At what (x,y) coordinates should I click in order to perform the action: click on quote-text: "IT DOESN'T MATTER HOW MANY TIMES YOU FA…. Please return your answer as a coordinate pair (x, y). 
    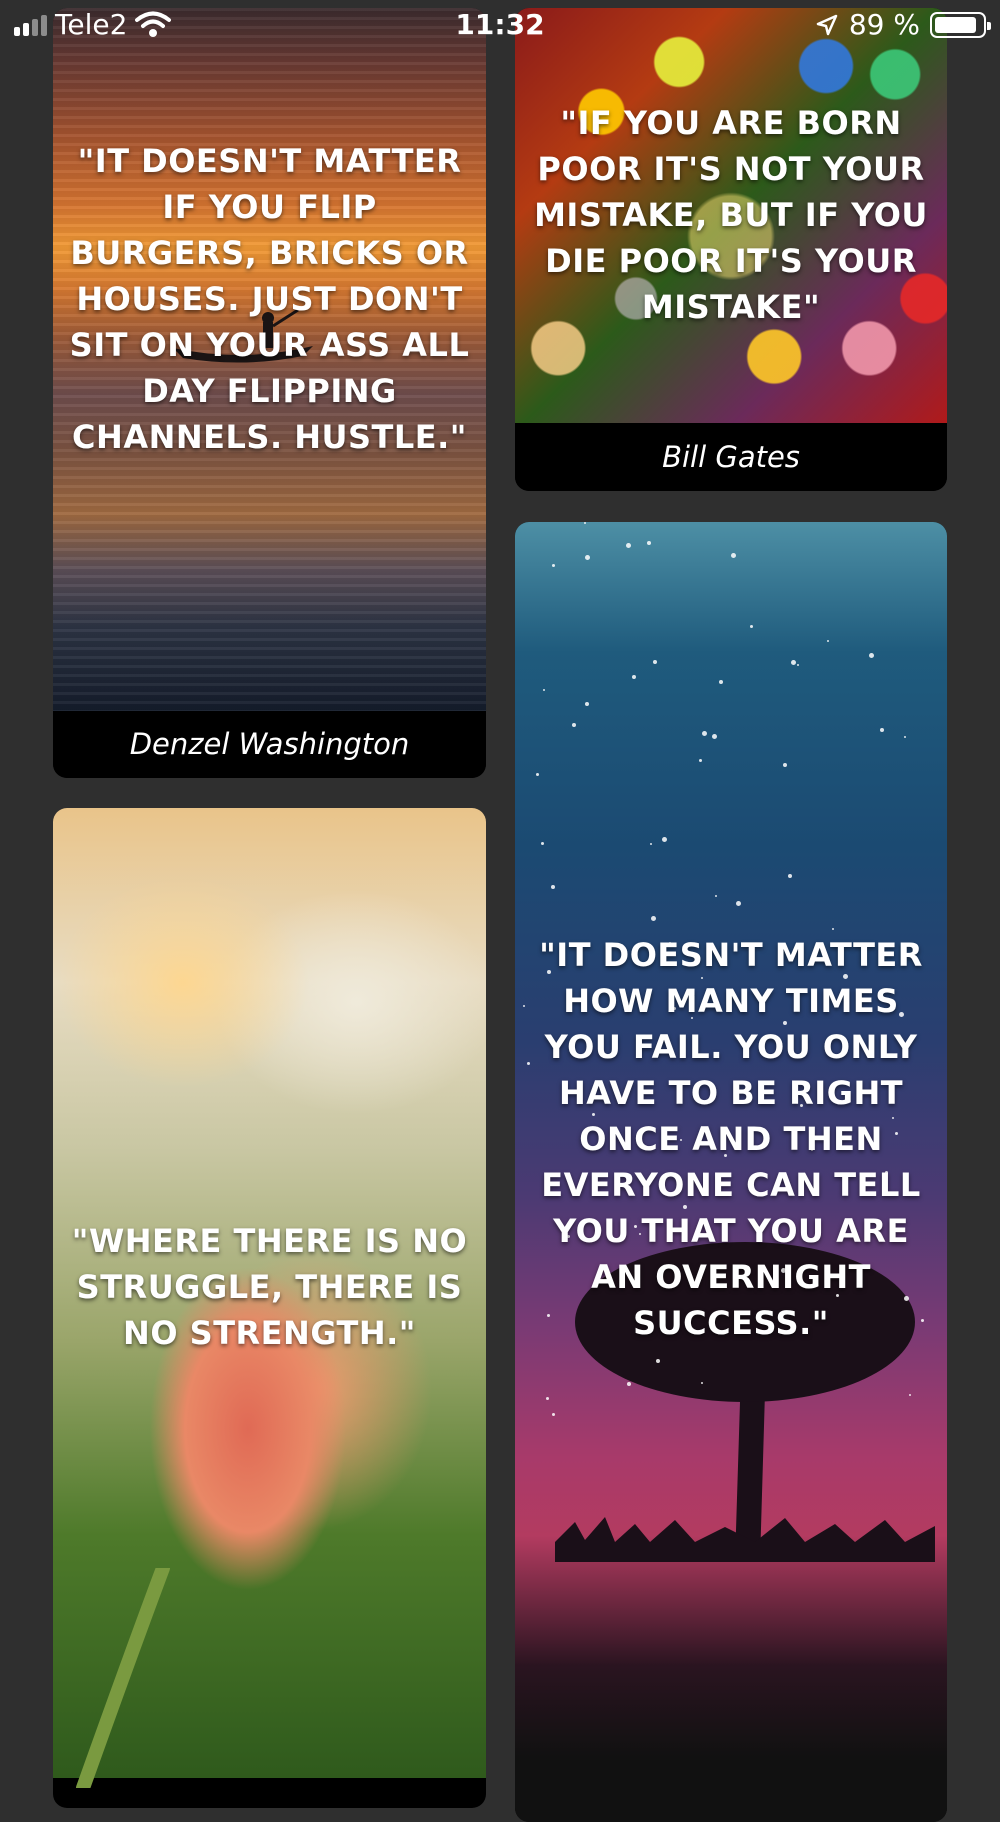
    Looking at the image, I should click on (731, 1139).